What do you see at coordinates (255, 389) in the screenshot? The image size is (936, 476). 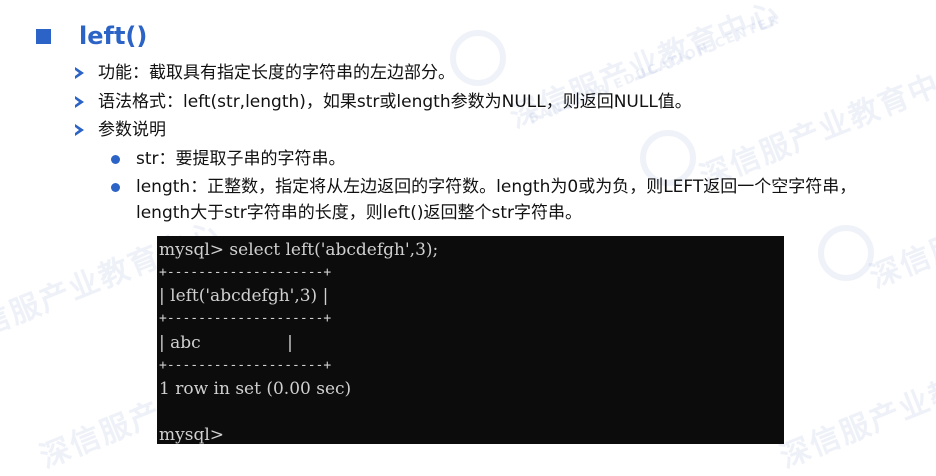 I see `terminal-line: 1 row in set (0.00 sec)` at bounding box center [255, 389].